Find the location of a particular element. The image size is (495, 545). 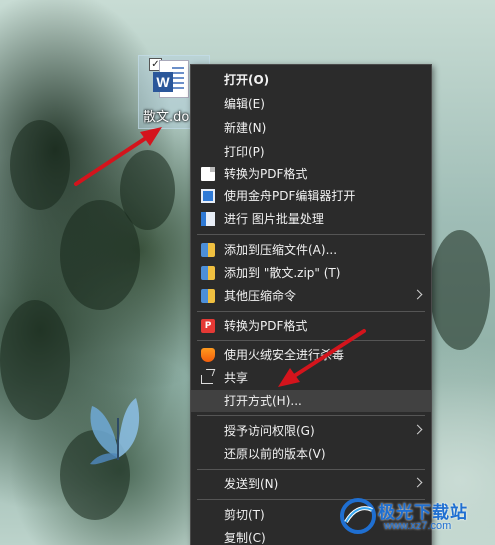

menu-item-label: 进行 图片批量处理 is located at coordinates (274, 219).